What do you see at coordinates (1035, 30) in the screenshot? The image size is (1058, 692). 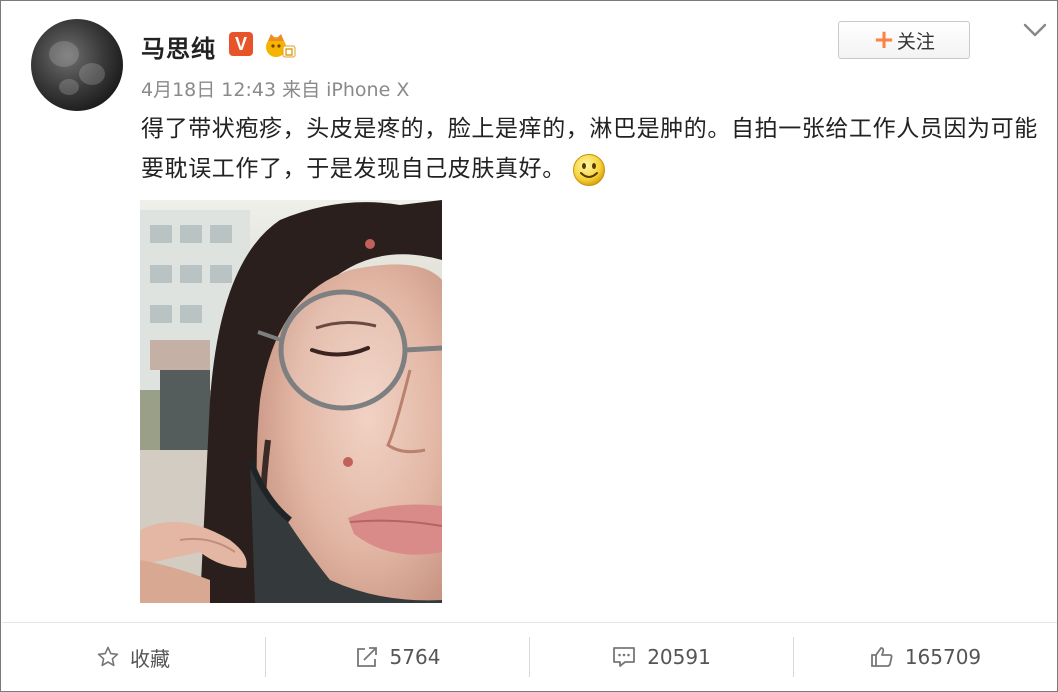 I see `chevron-down-icon` at bounding box center [1035, 30].